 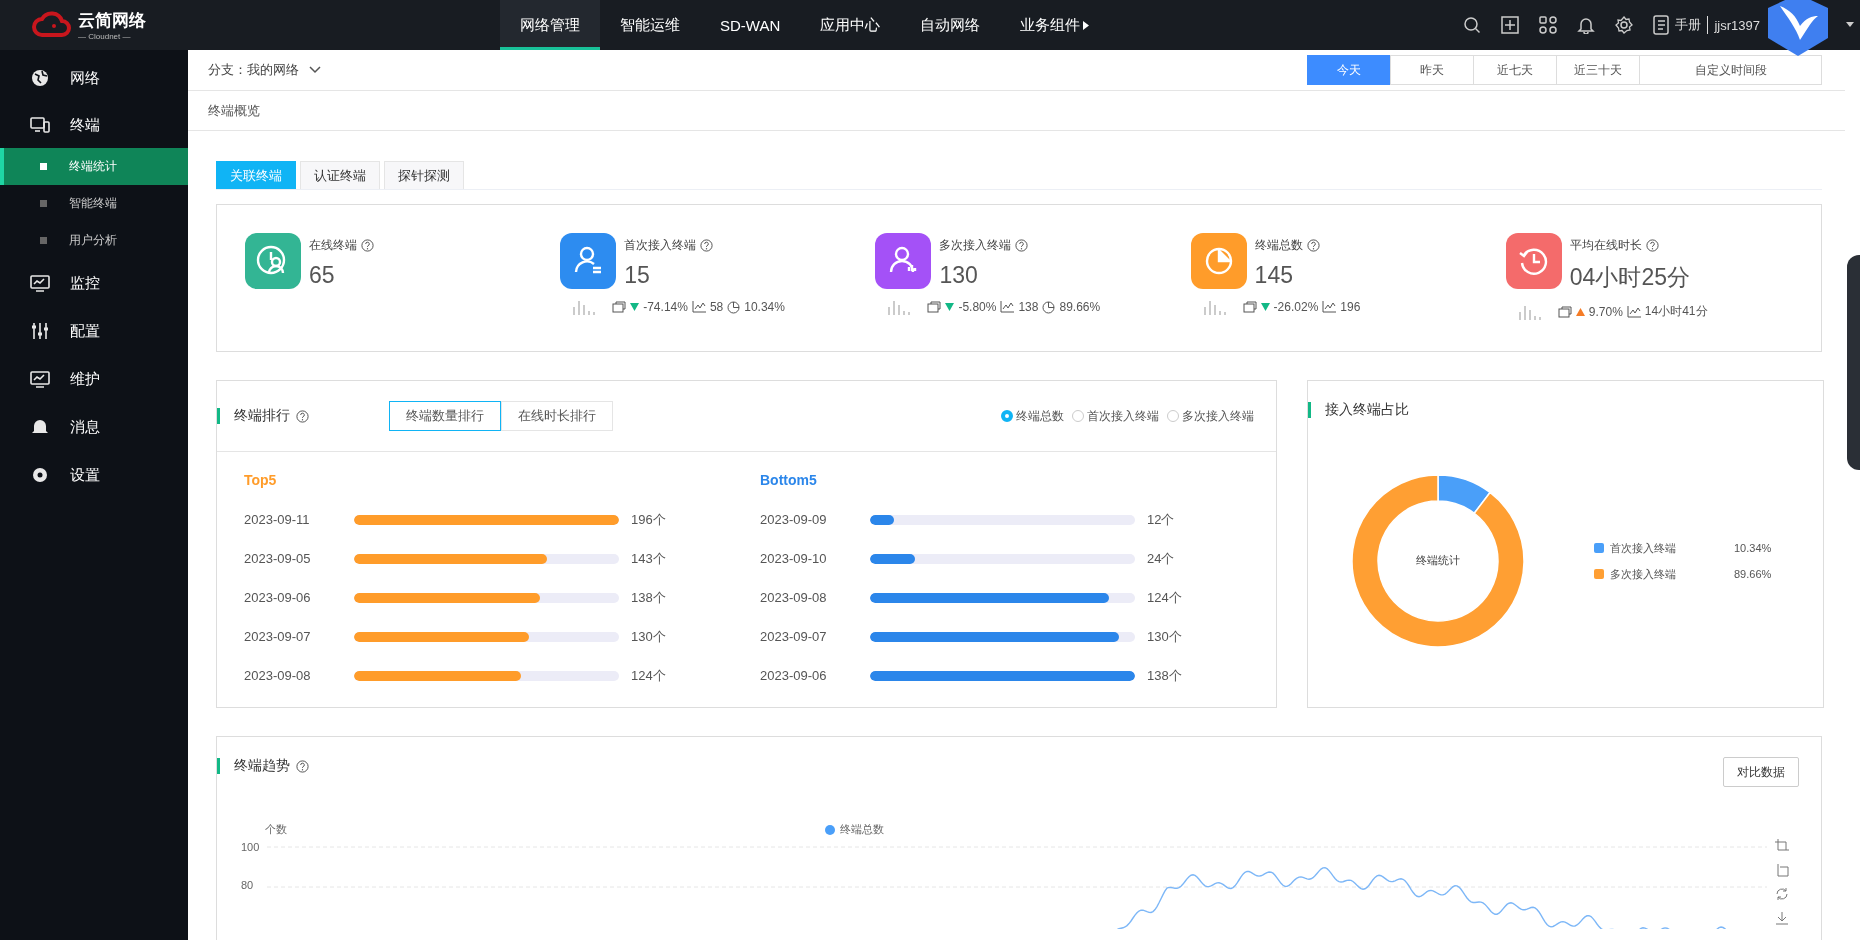 What do you see at coordinates (94, 203) in the screenshot?
I see `sidebar-subitem: 智能终端` at bounding box center [94, 203].